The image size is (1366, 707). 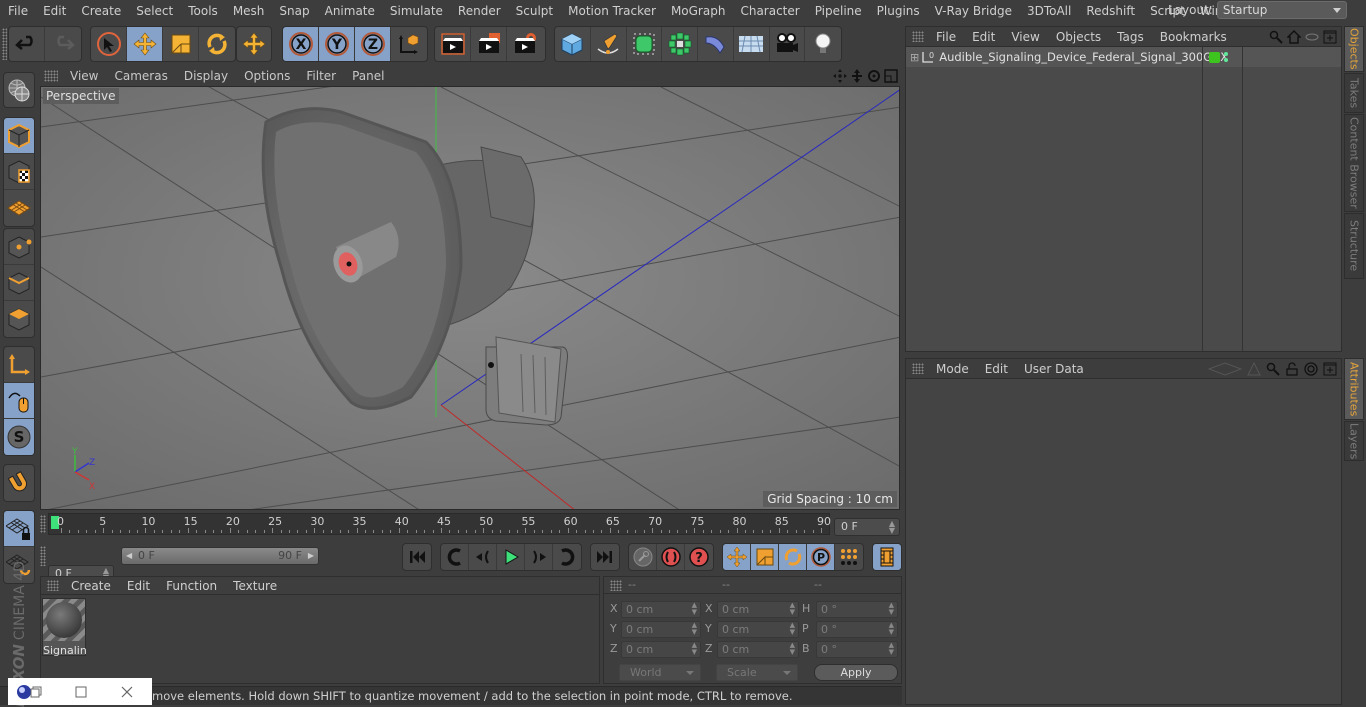 What do you see at coordinates (898, 11) in the screenshot?
I see `menu-plugins: Plugins` at bounding box center [898, 11].